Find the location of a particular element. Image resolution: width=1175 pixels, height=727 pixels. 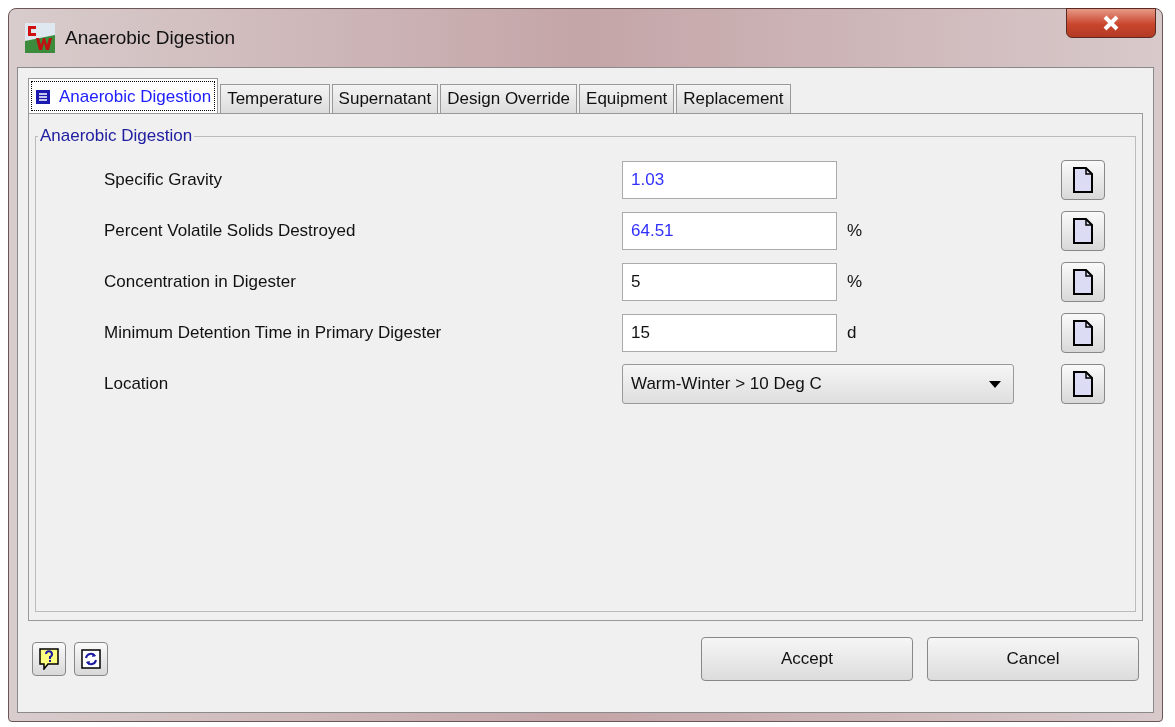

field-label: Specific Gravity is located at coordinates (164, 180).